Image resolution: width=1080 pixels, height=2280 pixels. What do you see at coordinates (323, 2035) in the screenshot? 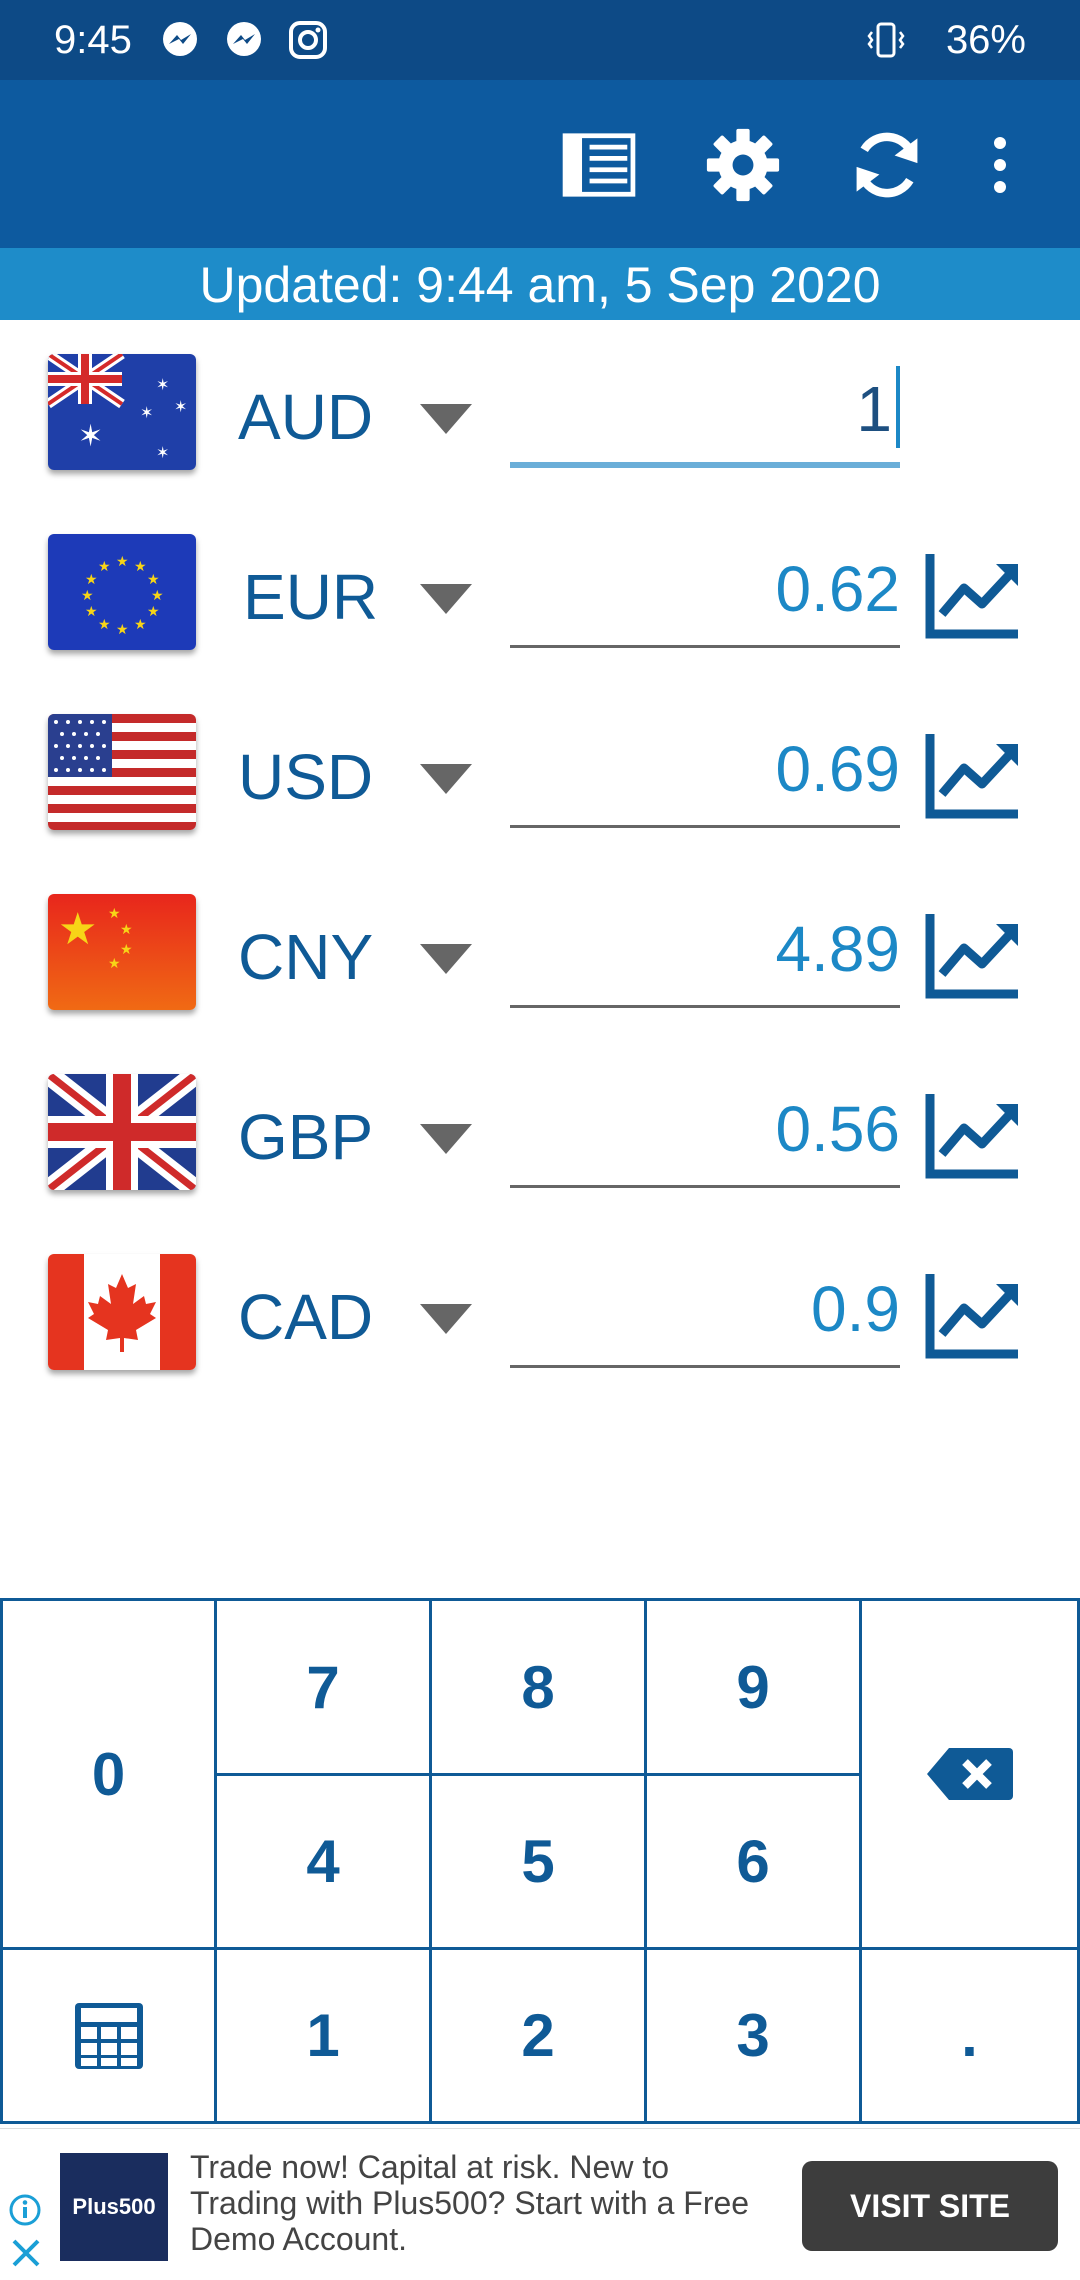
I see `key-1: 1` at bounding box center [323, 2035].